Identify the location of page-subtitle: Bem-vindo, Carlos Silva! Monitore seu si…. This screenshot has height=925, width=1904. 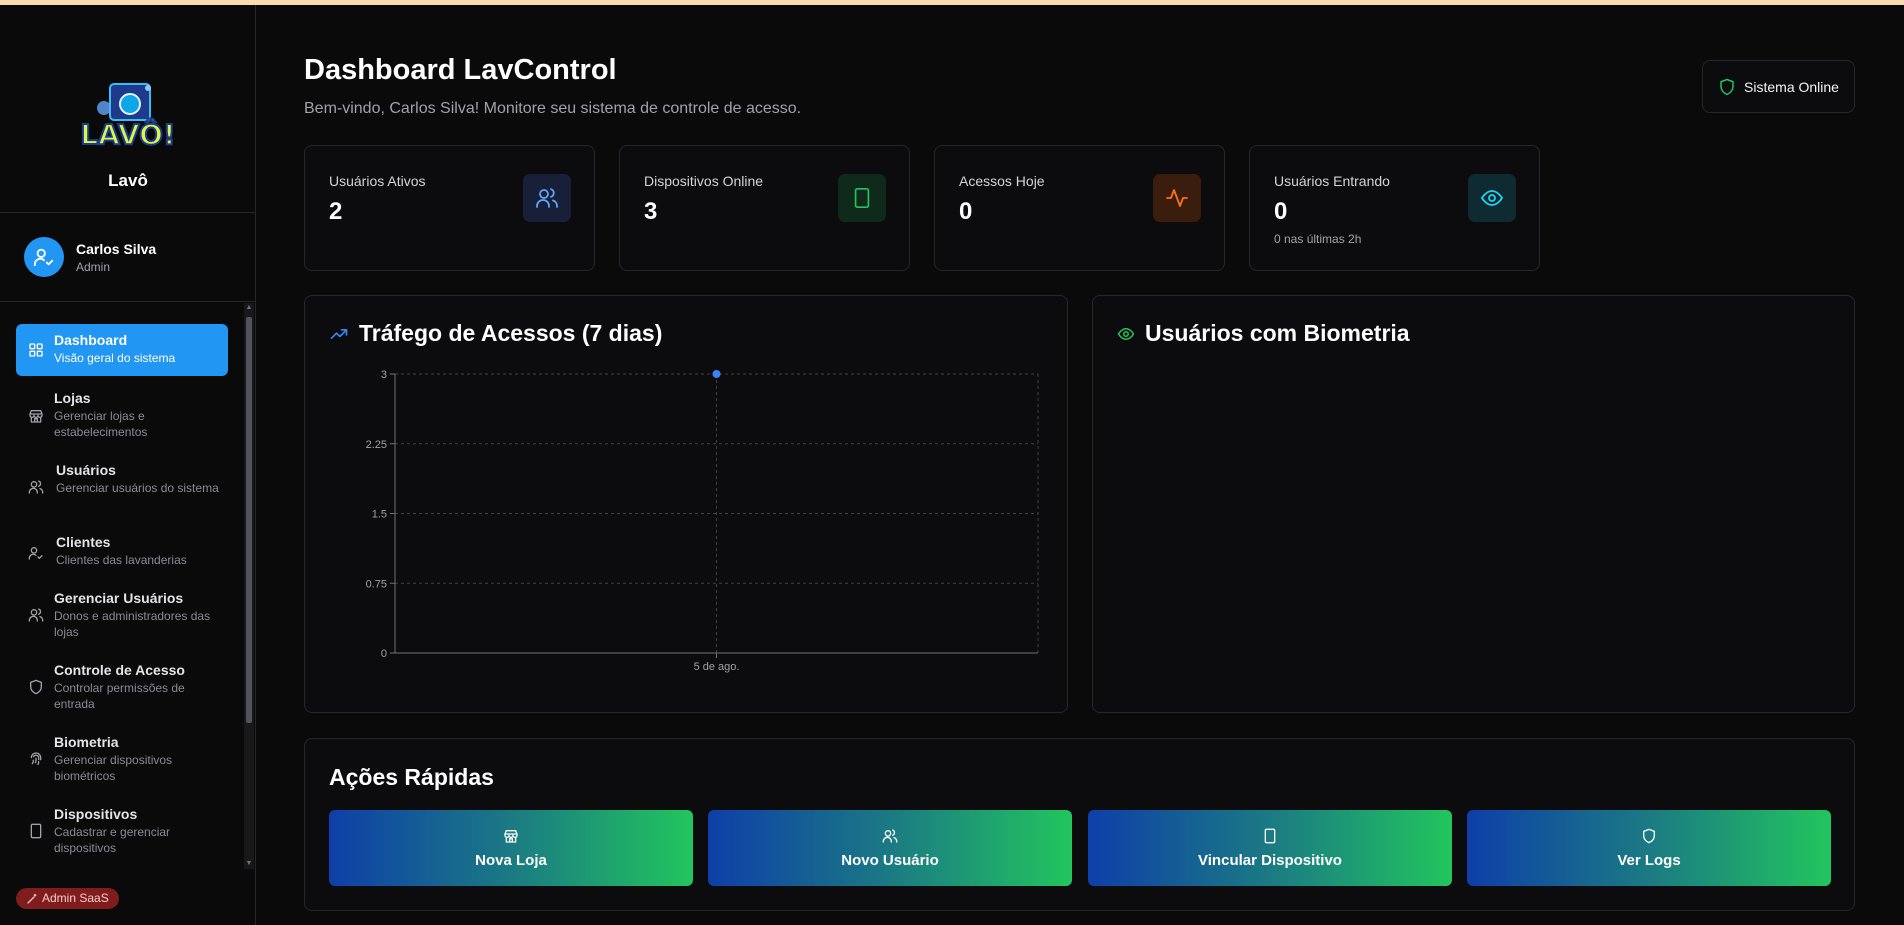
(553, 108).